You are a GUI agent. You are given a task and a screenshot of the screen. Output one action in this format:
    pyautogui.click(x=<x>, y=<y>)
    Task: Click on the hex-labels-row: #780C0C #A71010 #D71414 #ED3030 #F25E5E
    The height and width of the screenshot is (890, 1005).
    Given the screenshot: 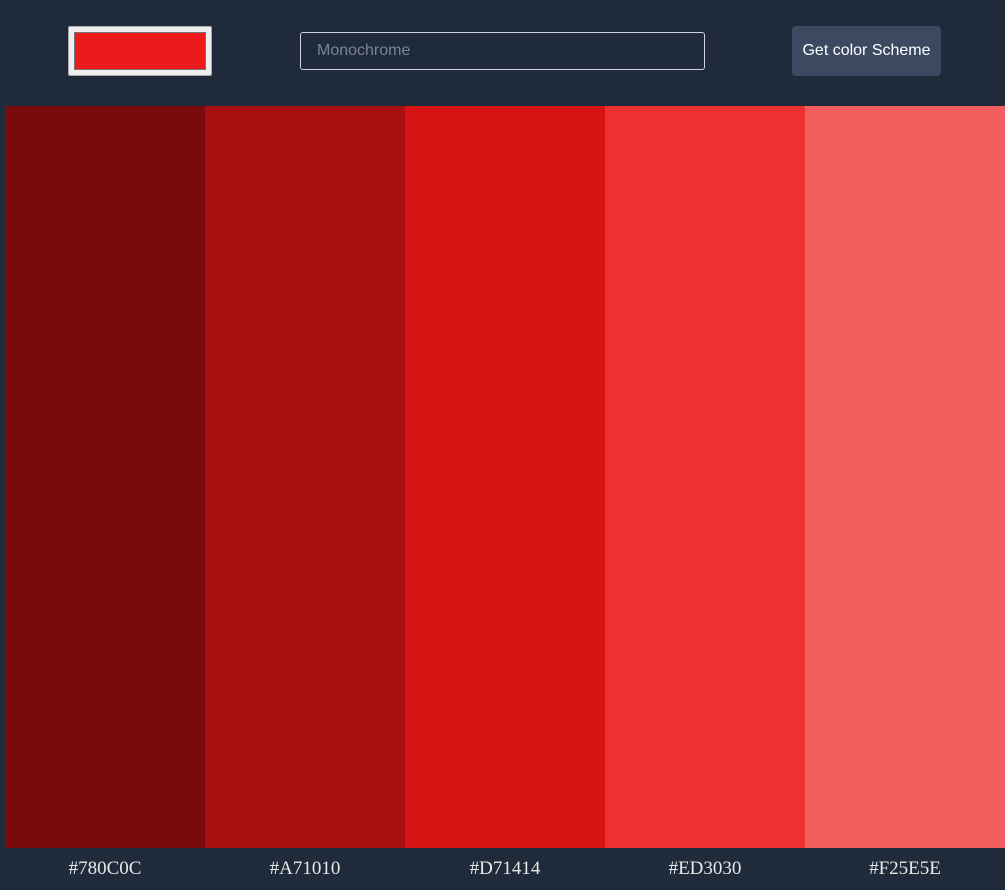 What is the action you would take?
    pyautogui.click(x=505, y=868)
    